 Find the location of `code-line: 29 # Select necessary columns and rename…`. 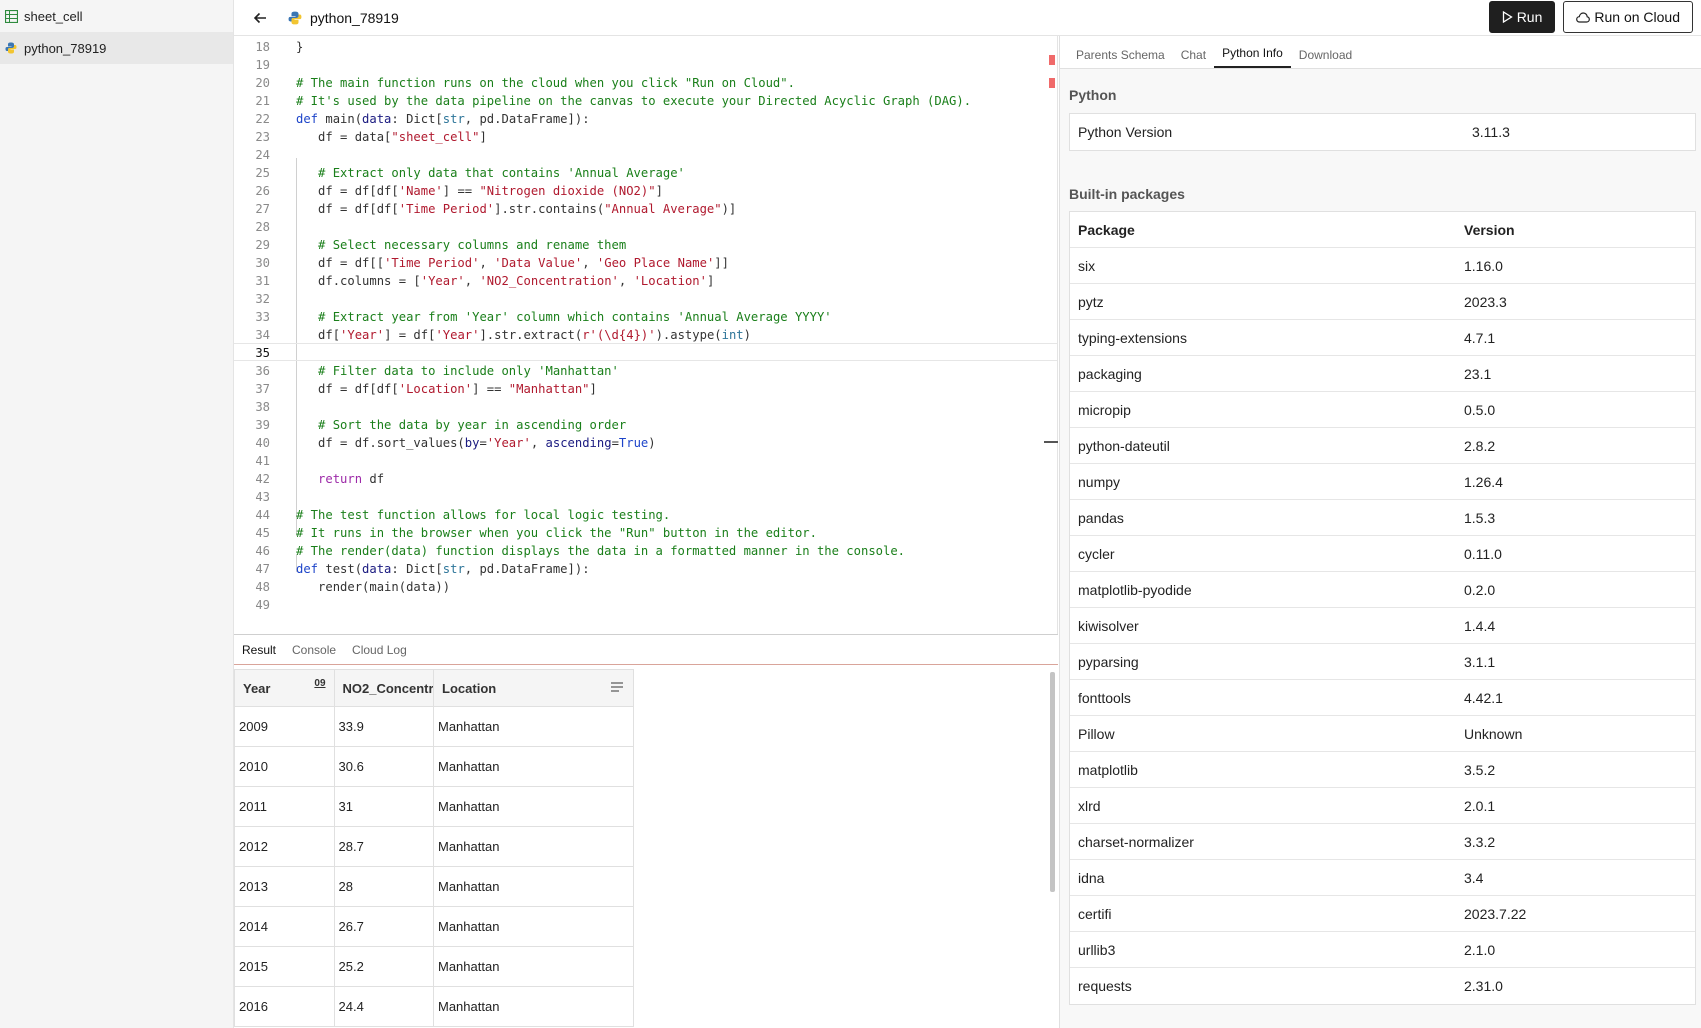

code-line: 29 # Select necessary columns and rename… is located at coordinates (441, 245).